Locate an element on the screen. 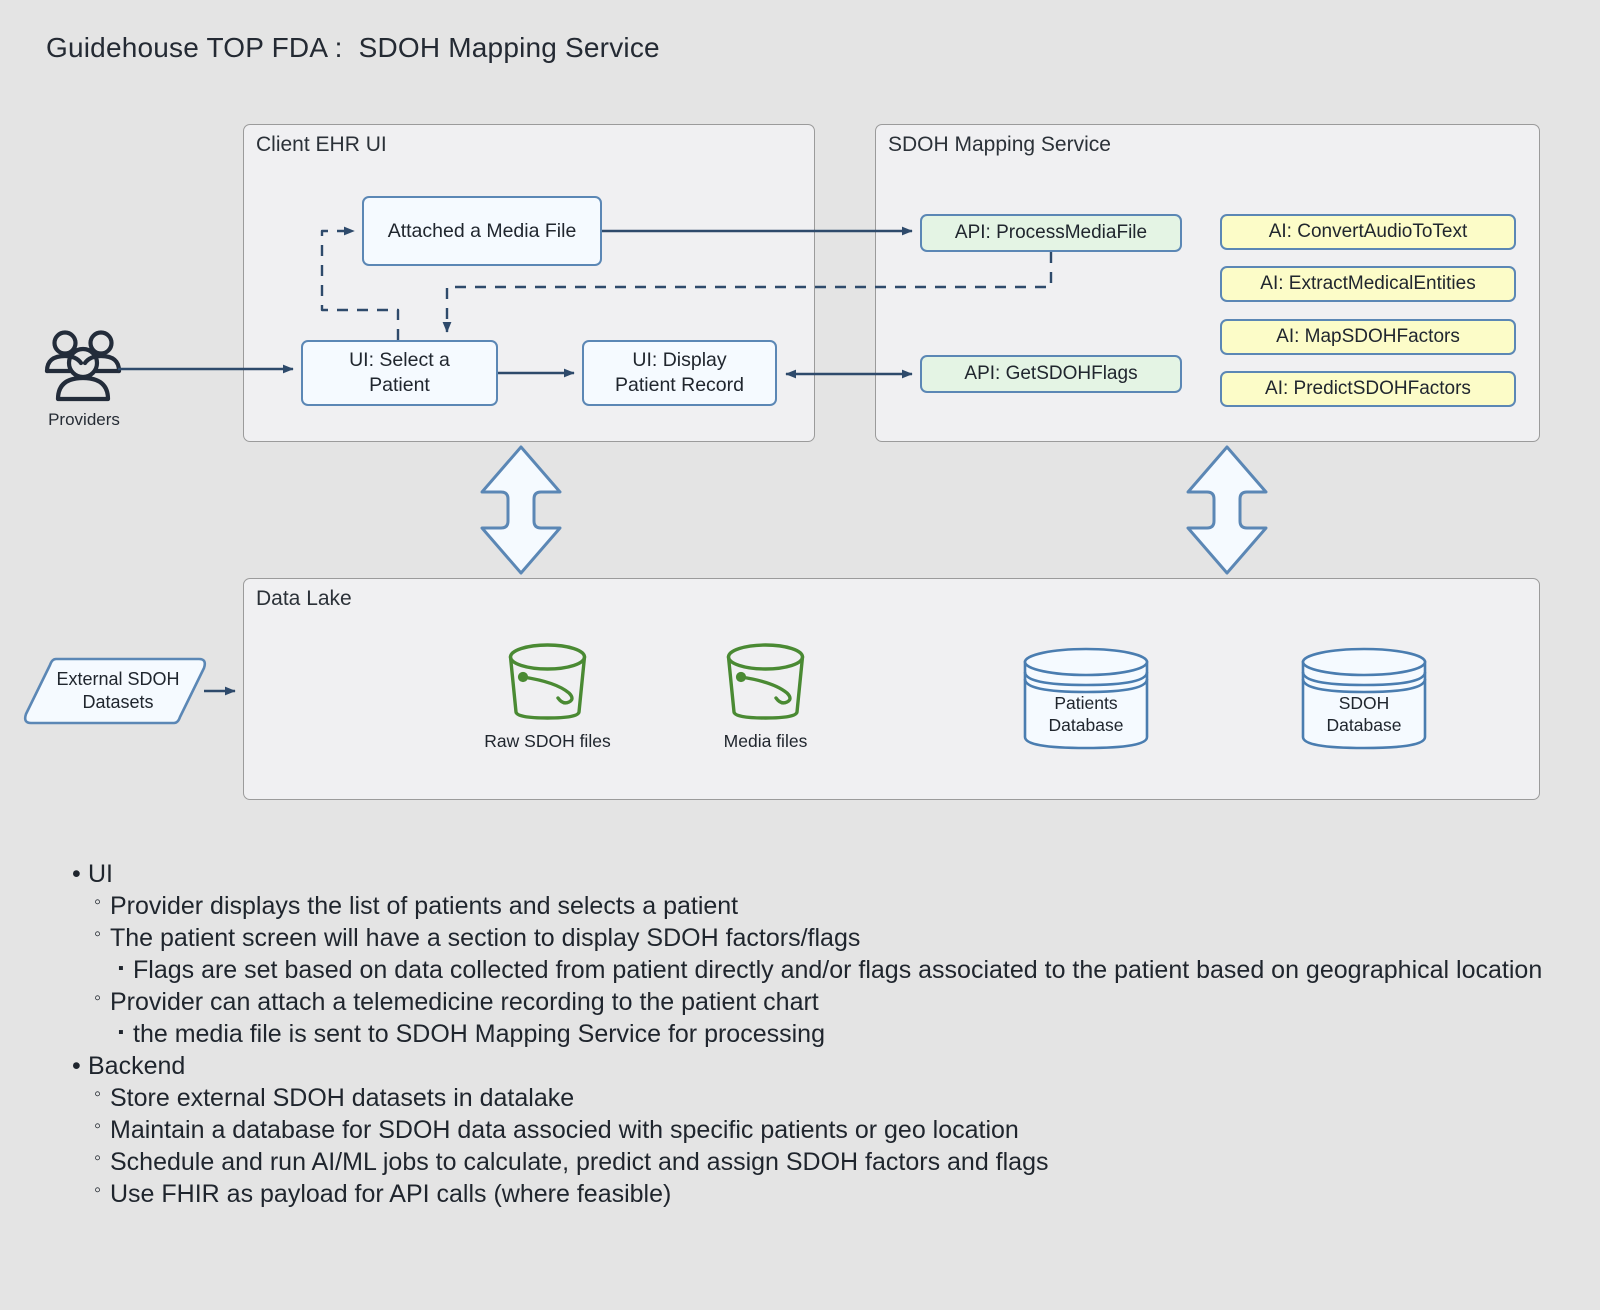 The image size is (1600, 1310). node-api-get-sdoh-flags: API: GetSDOHFlags is located at coordinates (1051, 374).